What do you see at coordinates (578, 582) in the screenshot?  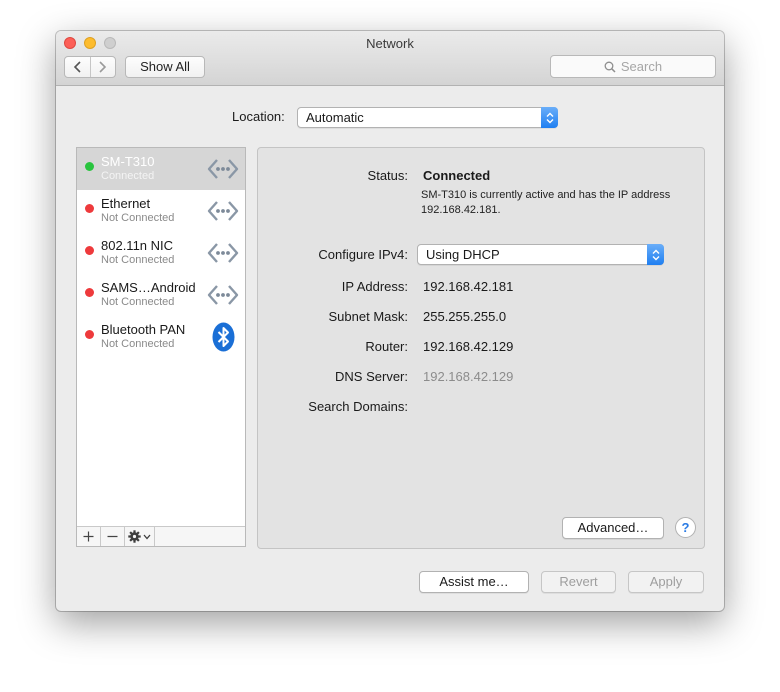 I see `revert-button: Revert` at bounding box center [578, 582].